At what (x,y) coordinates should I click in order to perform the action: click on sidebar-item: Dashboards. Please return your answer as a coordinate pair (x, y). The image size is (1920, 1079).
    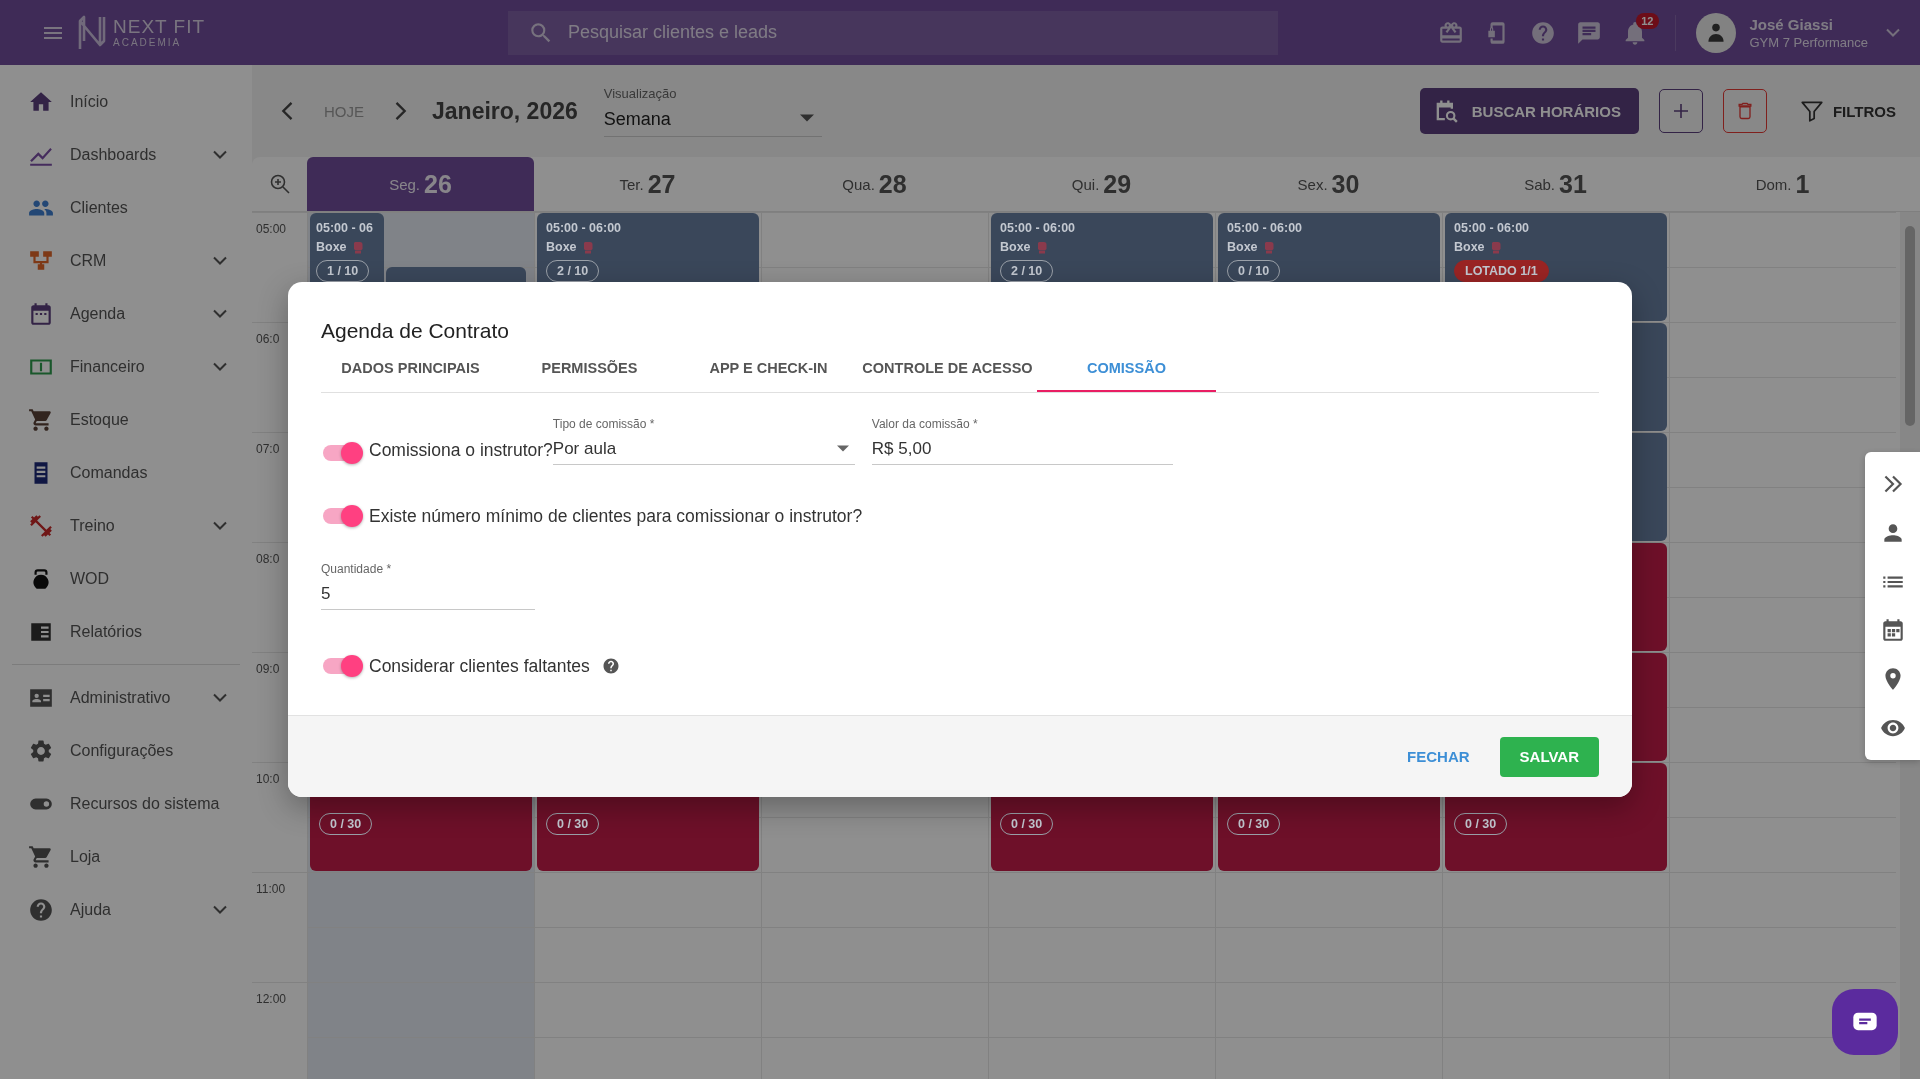
    Looking at the image, I should click on (126, 154).